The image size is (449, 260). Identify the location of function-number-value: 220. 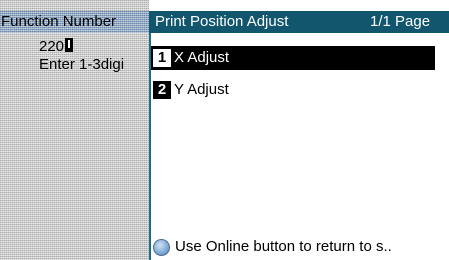
(56, 47).